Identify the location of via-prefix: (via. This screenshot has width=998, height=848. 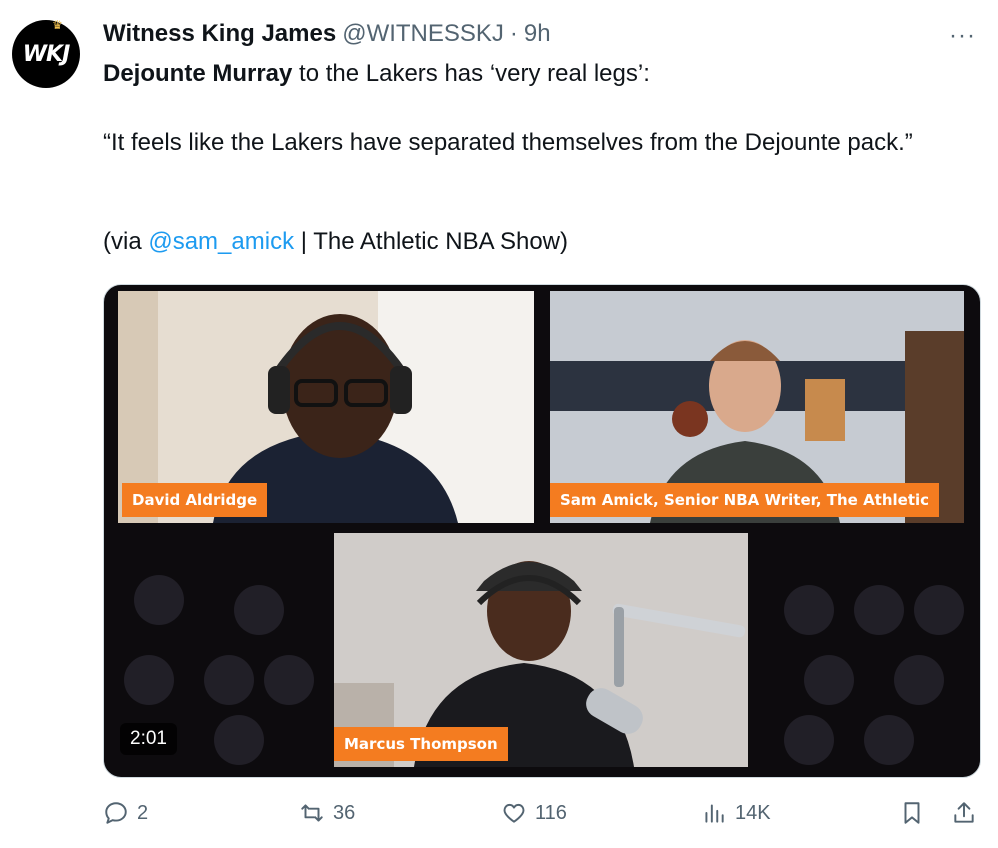
(126, 241).